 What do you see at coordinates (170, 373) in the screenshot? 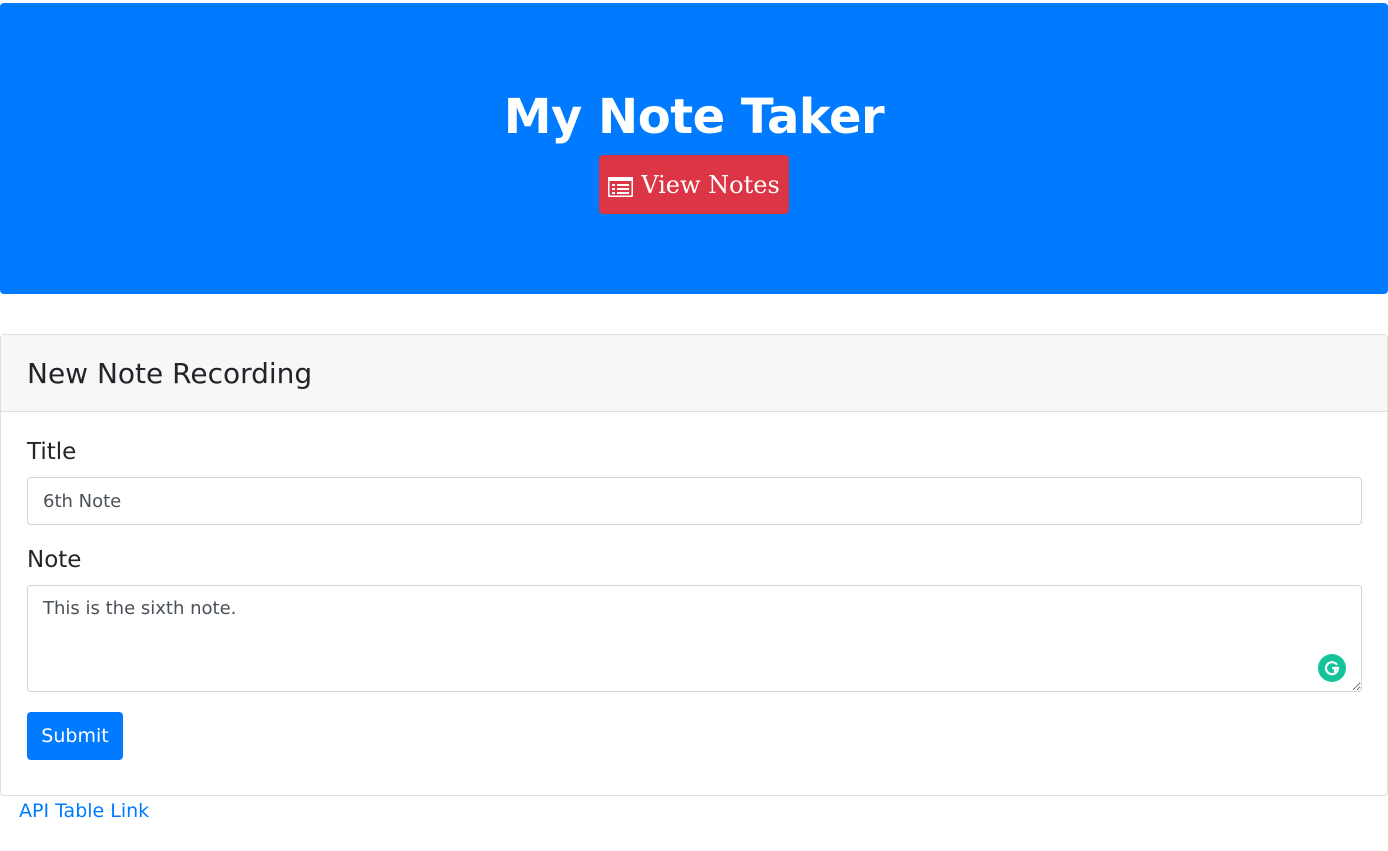
I see `card-heading: New Note Recording` at bounding box center [170, 373].